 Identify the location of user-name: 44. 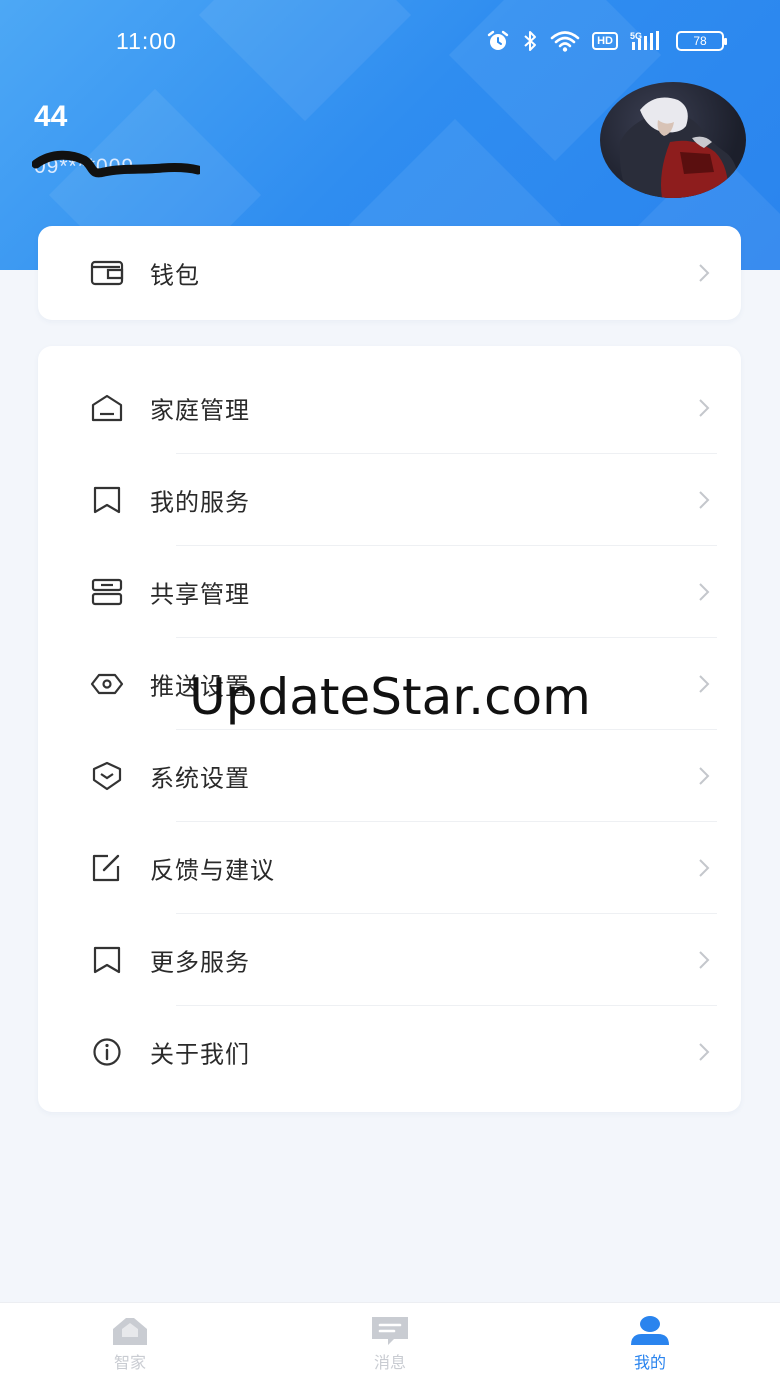
(51, 116).